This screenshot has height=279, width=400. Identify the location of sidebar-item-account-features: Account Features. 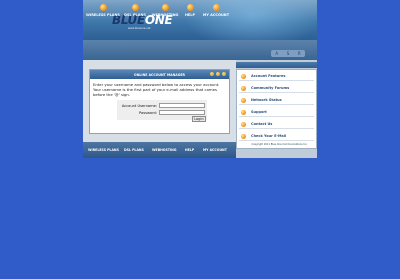
(276, 76).